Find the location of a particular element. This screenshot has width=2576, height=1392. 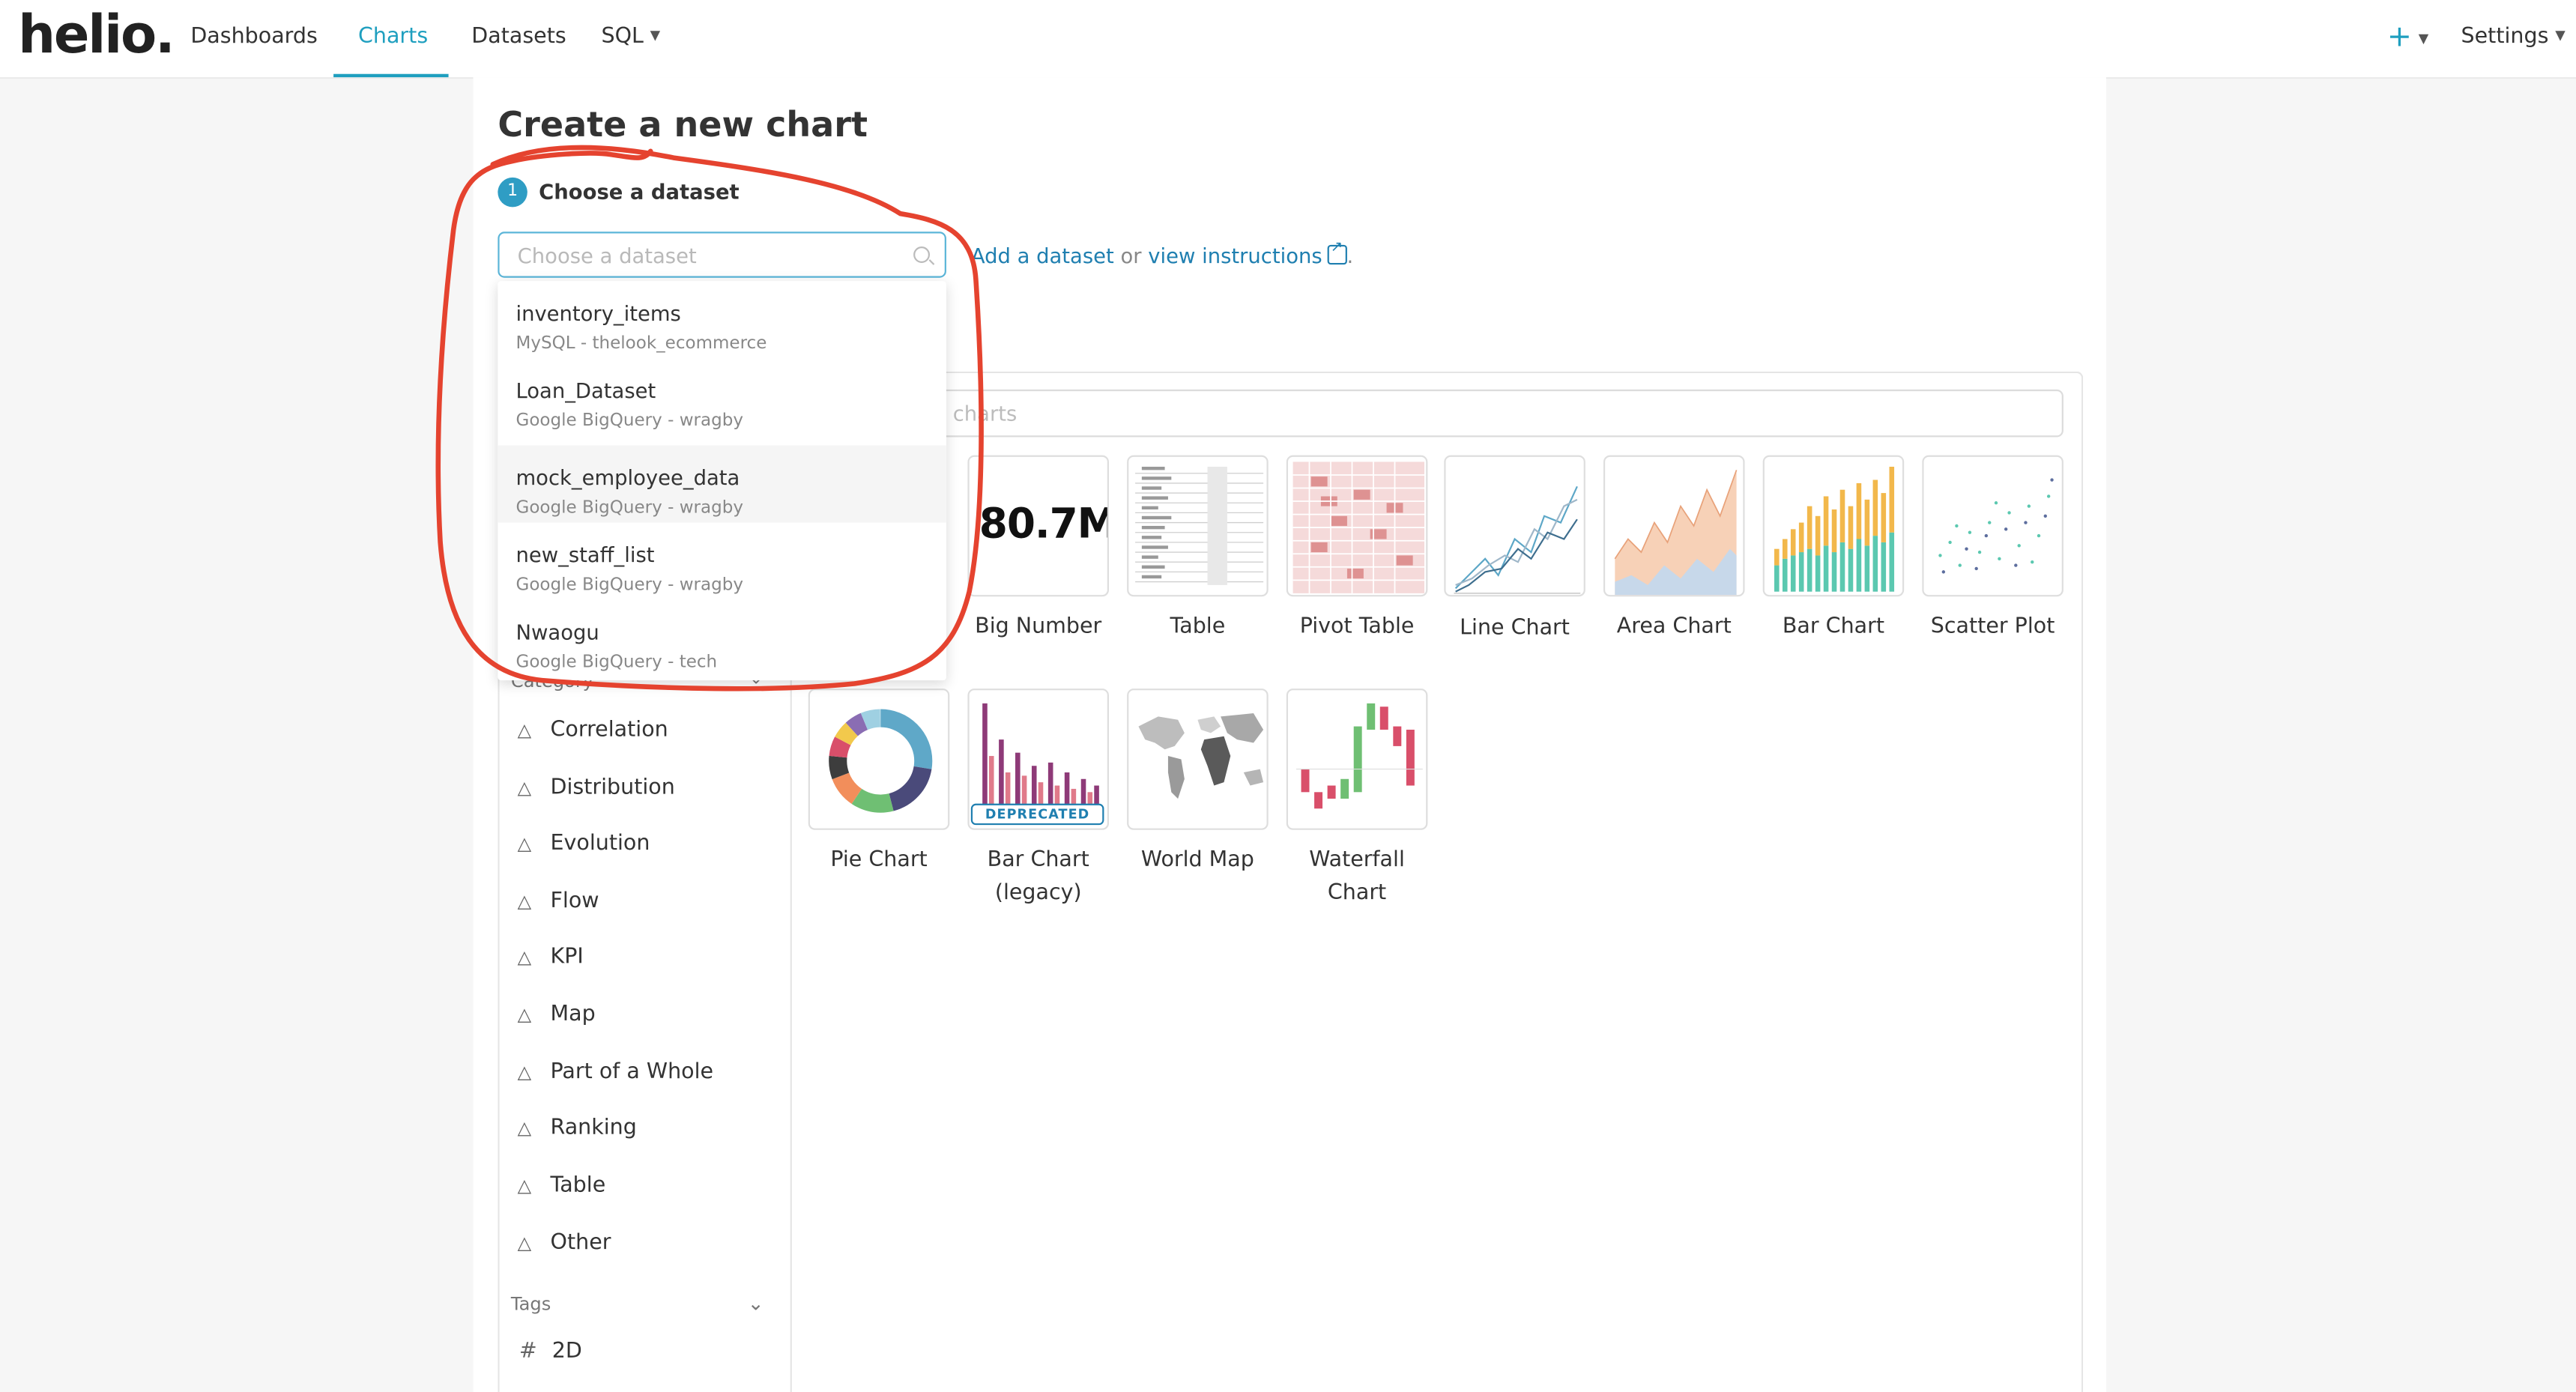

dataset-select: Choose a dataset is located at coordinates (722, 255).